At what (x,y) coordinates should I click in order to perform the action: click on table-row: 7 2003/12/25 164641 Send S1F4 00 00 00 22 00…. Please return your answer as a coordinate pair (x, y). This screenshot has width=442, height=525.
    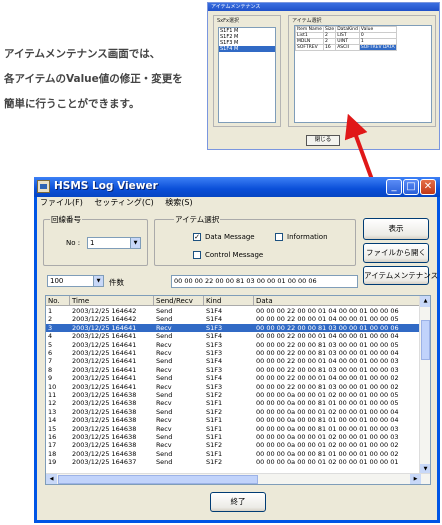
    Looking at the image, I should click on (233, 361).